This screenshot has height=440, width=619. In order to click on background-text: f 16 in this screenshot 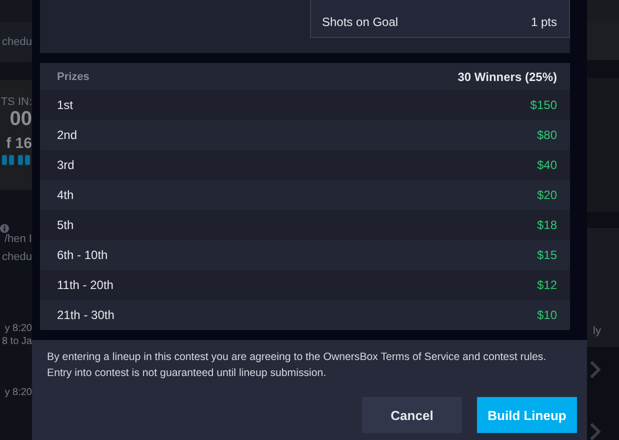, I will do `click(19, 143)`.